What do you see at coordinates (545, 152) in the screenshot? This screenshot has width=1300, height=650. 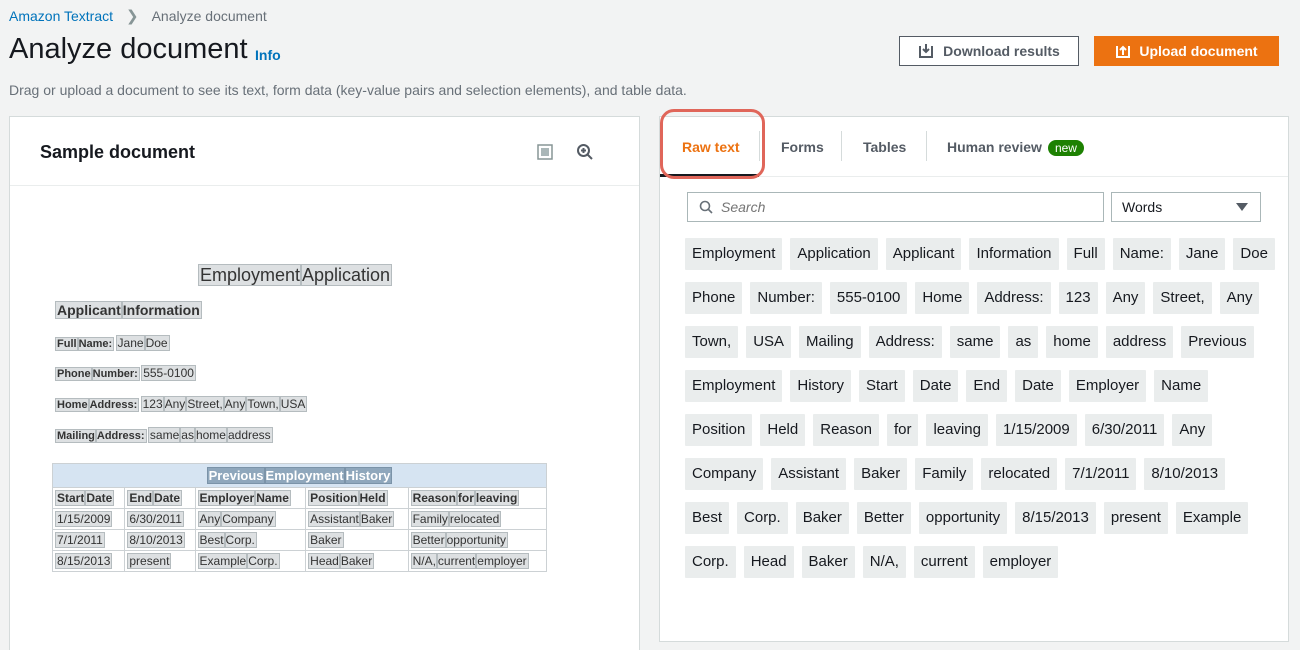 I see `document-view-icon` at bounding box center [545, 152].